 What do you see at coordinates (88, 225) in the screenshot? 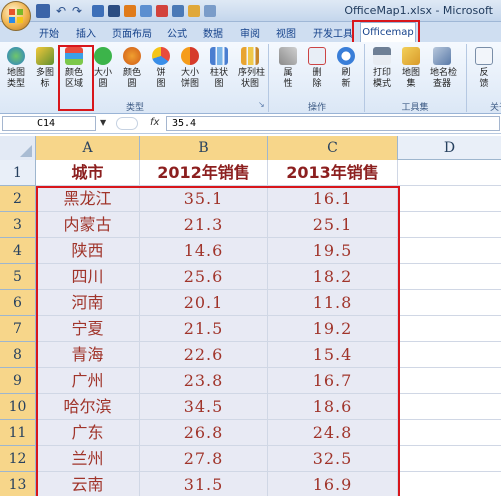
I see `table-cell-city: 内蒙古` at bounding box center [88, 225].